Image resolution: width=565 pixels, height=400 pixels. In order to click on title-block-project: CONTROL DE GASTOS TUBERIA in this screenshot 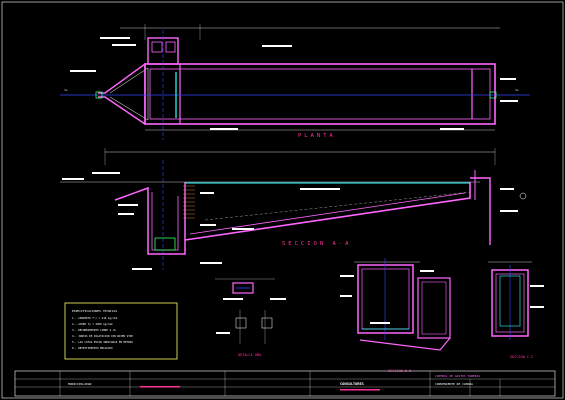, I will do `click(457, 376)`.